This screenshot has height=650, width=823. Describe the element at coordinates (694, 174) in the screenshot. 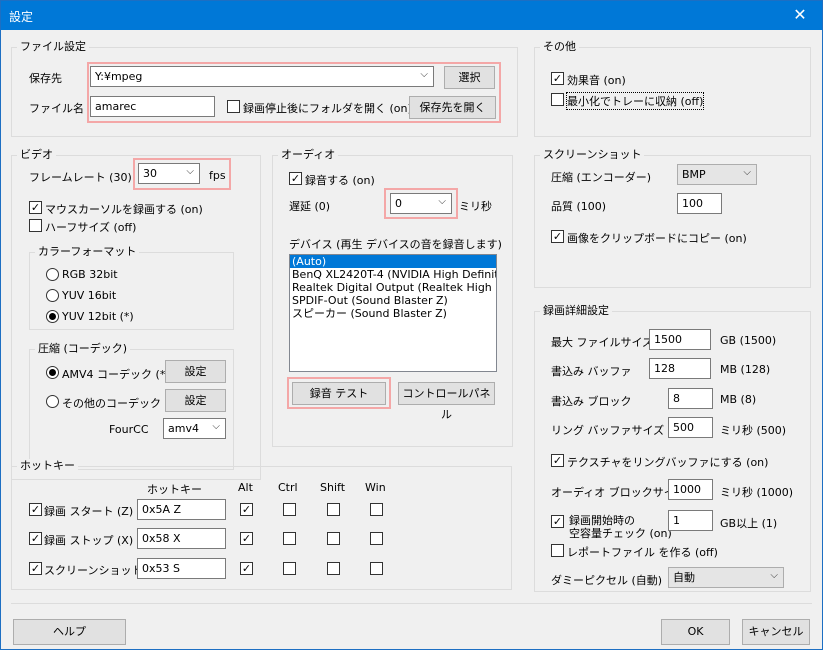

I see `screenshot-encoder-value: BMP` at that location.